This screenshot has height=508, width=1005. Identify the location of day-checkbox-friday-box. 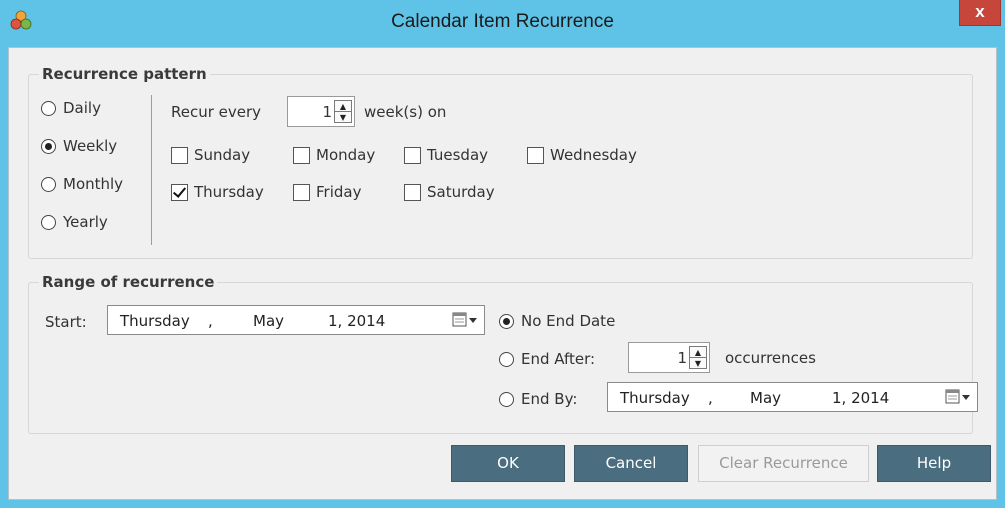
(301, 192).